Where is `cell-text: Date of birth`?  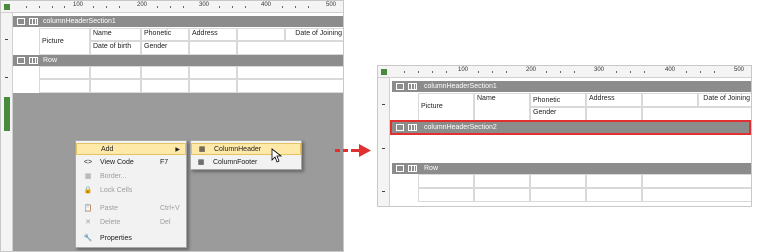 cell-text: Date of birth is located at coordinates (112, 46).